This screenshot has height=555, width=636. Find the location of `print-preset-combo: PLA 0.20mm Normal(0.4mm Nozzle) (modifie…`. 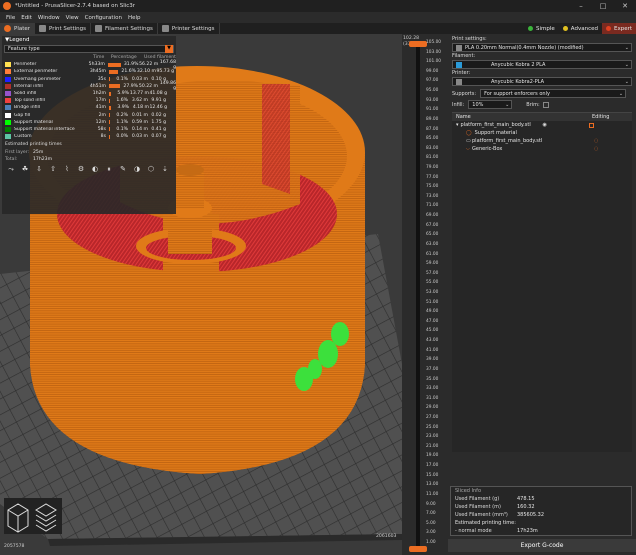

print-preset-combo: PLA 0.20mm Normal(0.4mm Nozzle) (modifie… is located at coordinates (542, 47).